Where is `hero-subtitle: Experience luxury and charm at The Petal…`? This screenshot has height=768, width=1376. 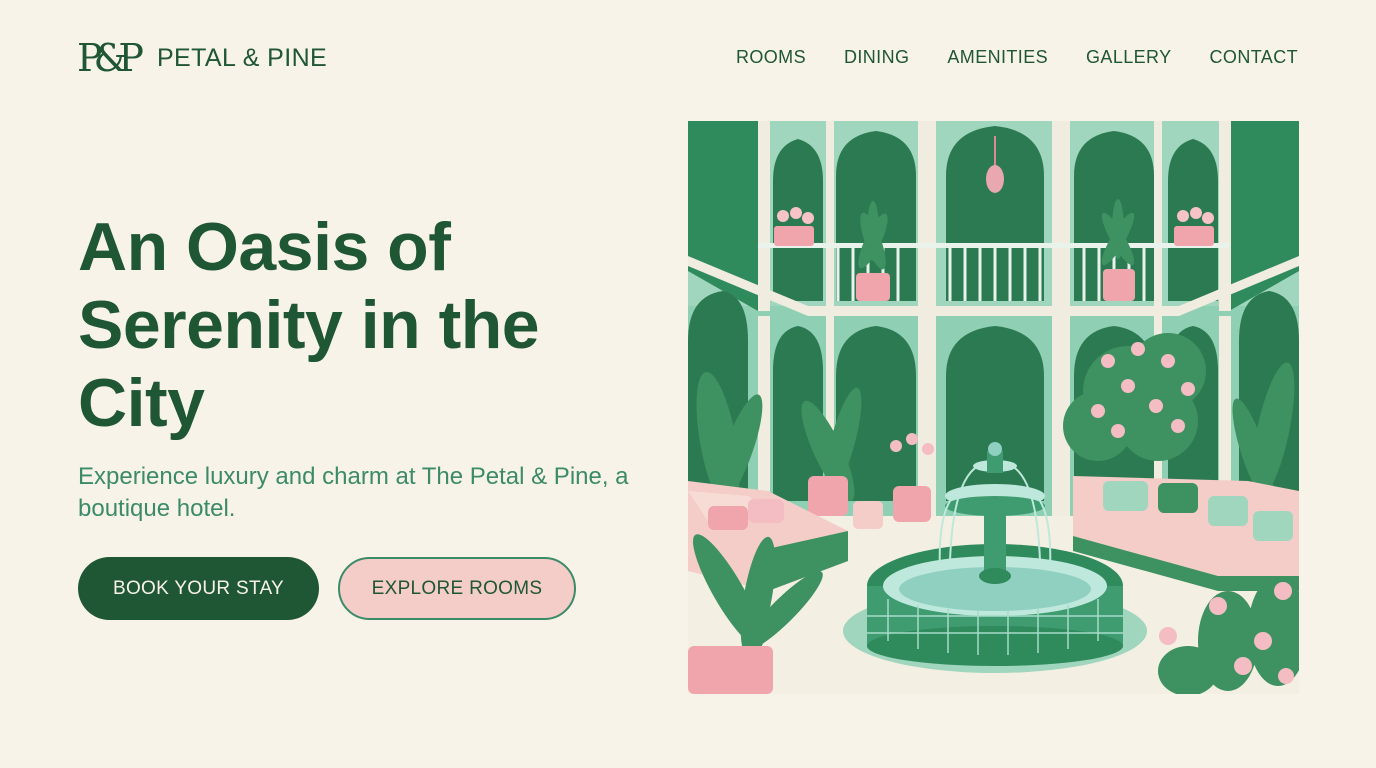
hero-subtitle: Experience luxury and charm at The Petal… is located at coordinates (353, 492).